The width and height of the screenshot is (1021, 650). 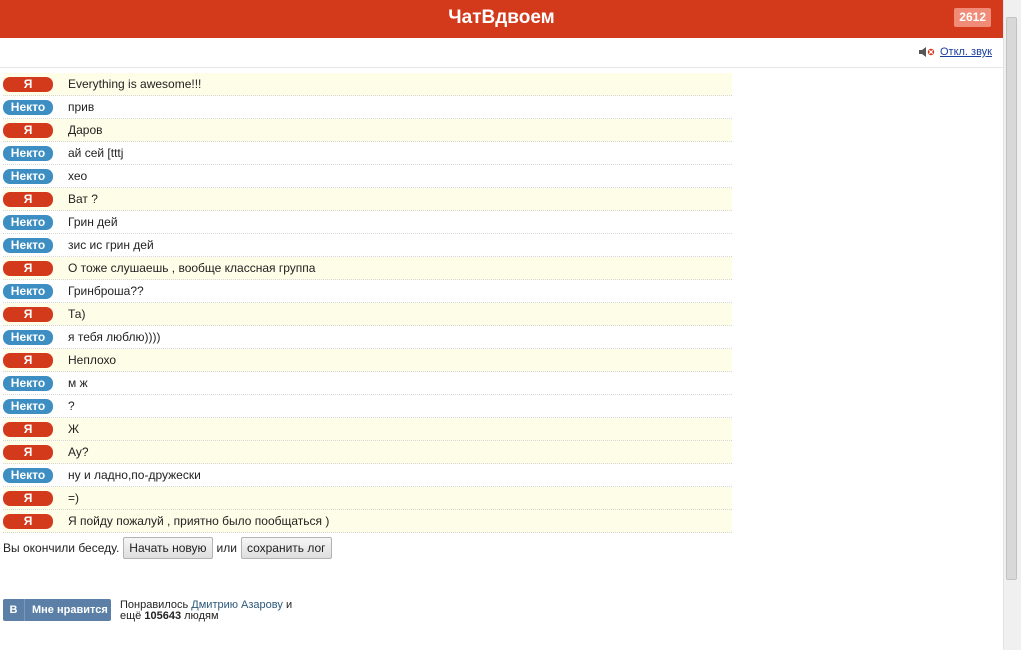 I want to click on app-title: ЧатВдвоем, so click(x=501, y=17).